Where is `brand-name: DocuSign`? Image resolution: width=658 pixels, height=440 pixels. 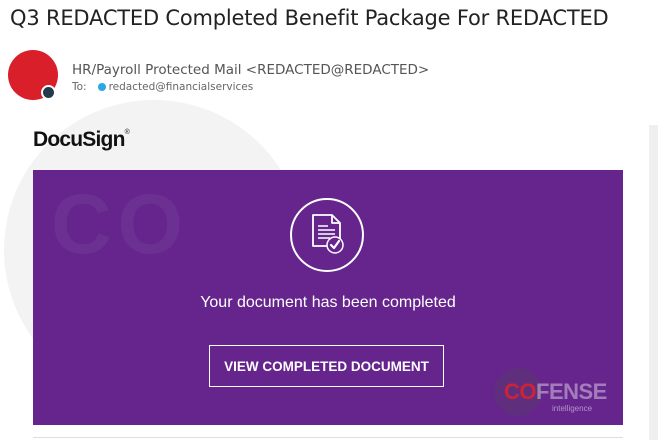 brand-name: DocuSign is located at coordinates (79, 139).